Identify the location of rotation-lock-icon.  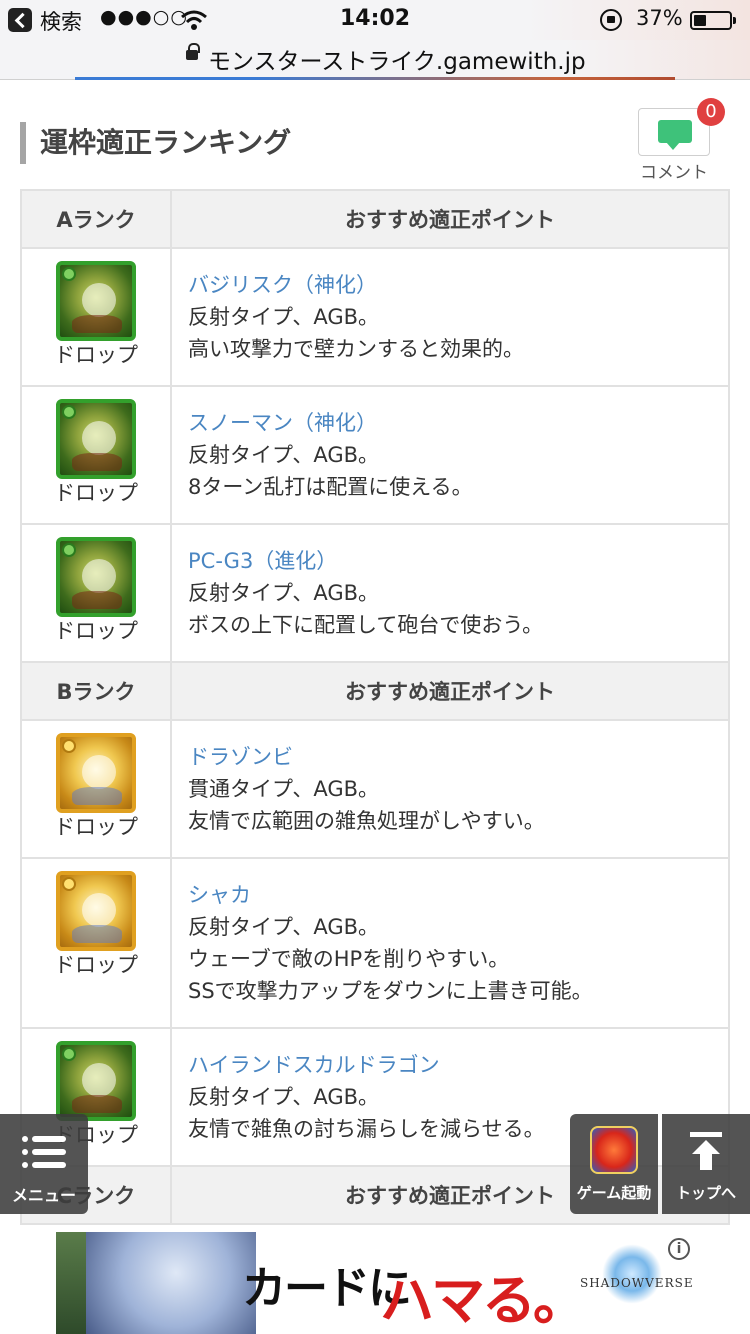
(611, 20).